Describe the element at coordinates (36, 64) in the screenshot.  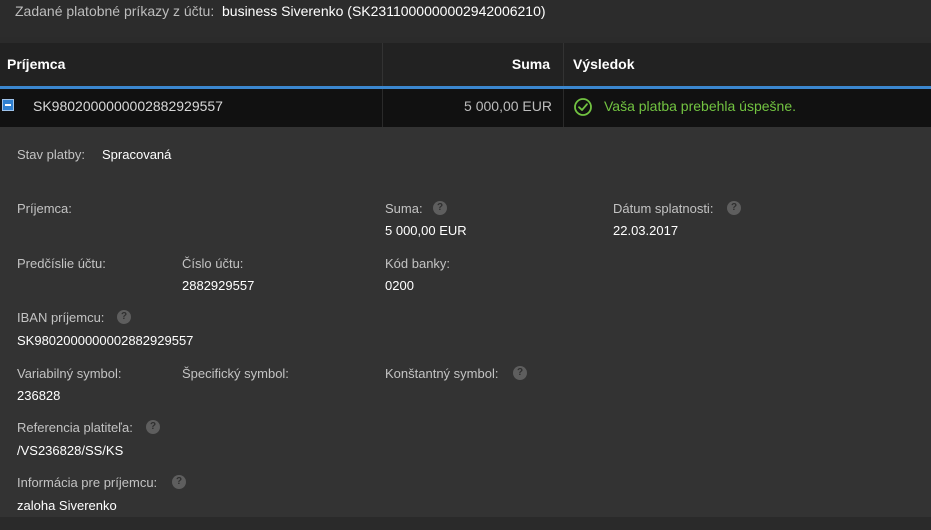
I see `column-header-recipient: Príjemca` at that location.